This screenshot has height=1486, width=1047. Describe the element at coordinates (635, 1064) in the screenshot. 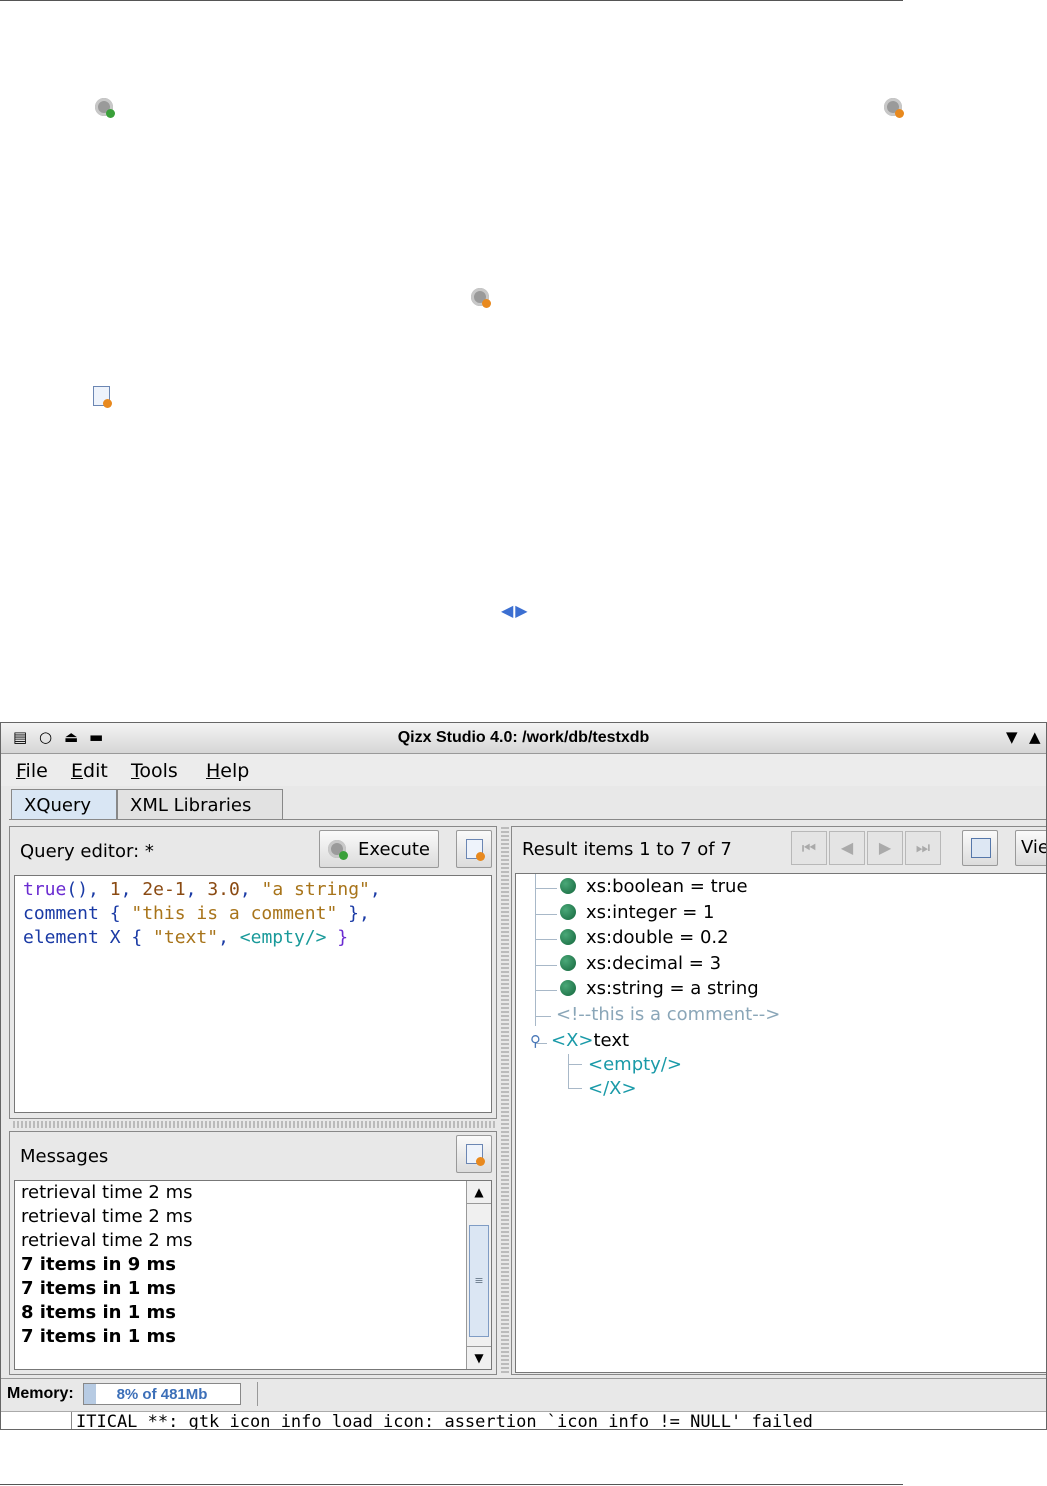

I see `element-child-empty: <empty/>` at that location.